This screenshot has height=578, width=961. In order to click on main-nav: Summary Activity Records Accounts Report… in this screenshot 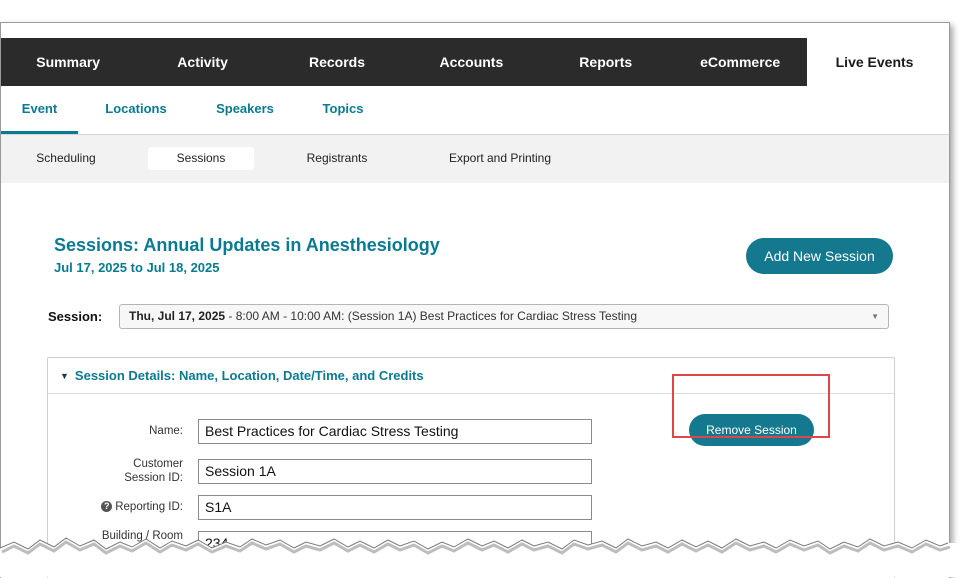, I will do `click(471, 62)`.